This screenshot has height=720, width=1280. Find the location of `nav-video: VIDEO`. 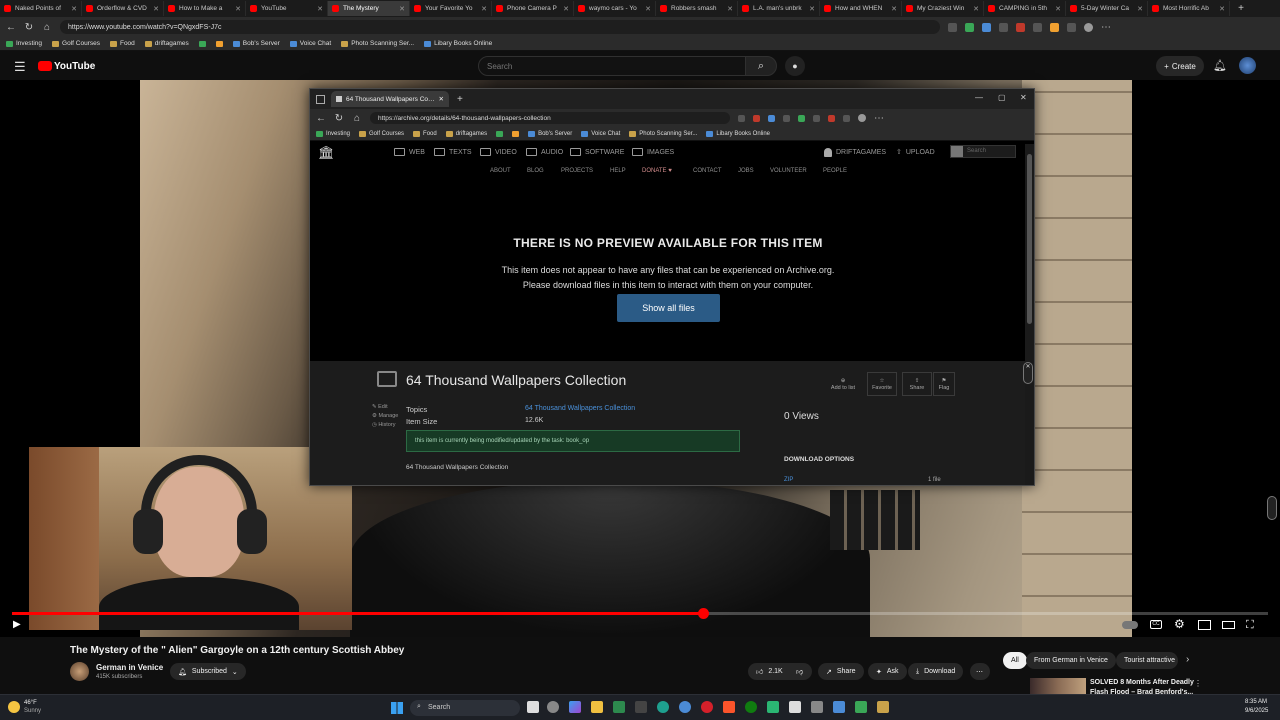

nav-video: VIDEO is located at coordinates (498, 152).